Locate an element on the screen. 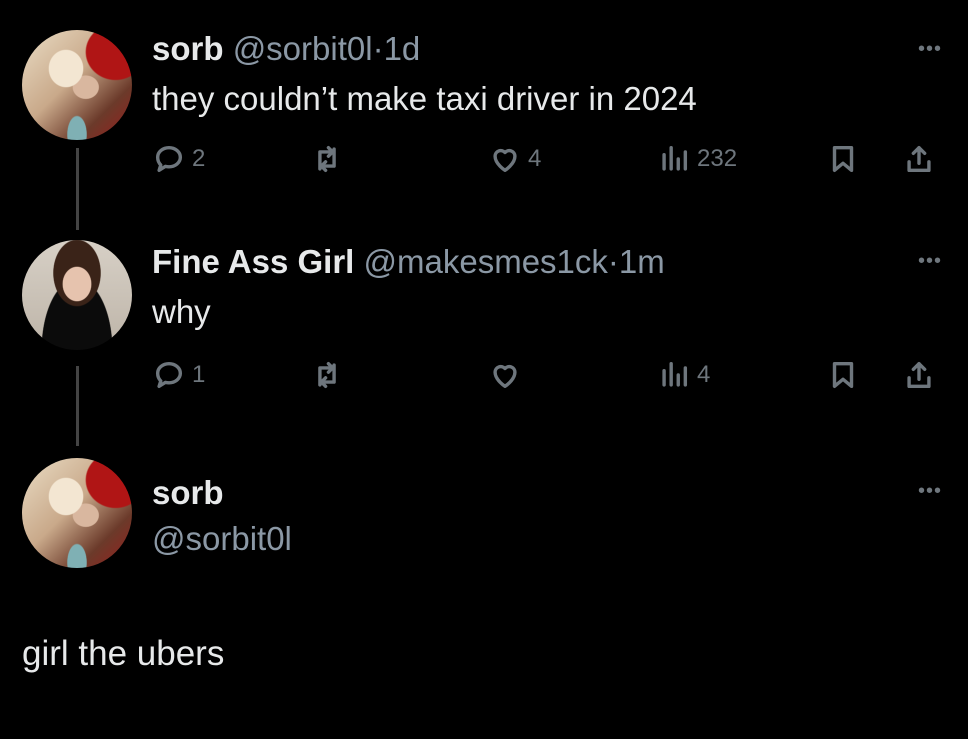 This screenshot has width=968, height=739. tweet1-action-bar: 2 4 232 is located at coordinates (550, 162).